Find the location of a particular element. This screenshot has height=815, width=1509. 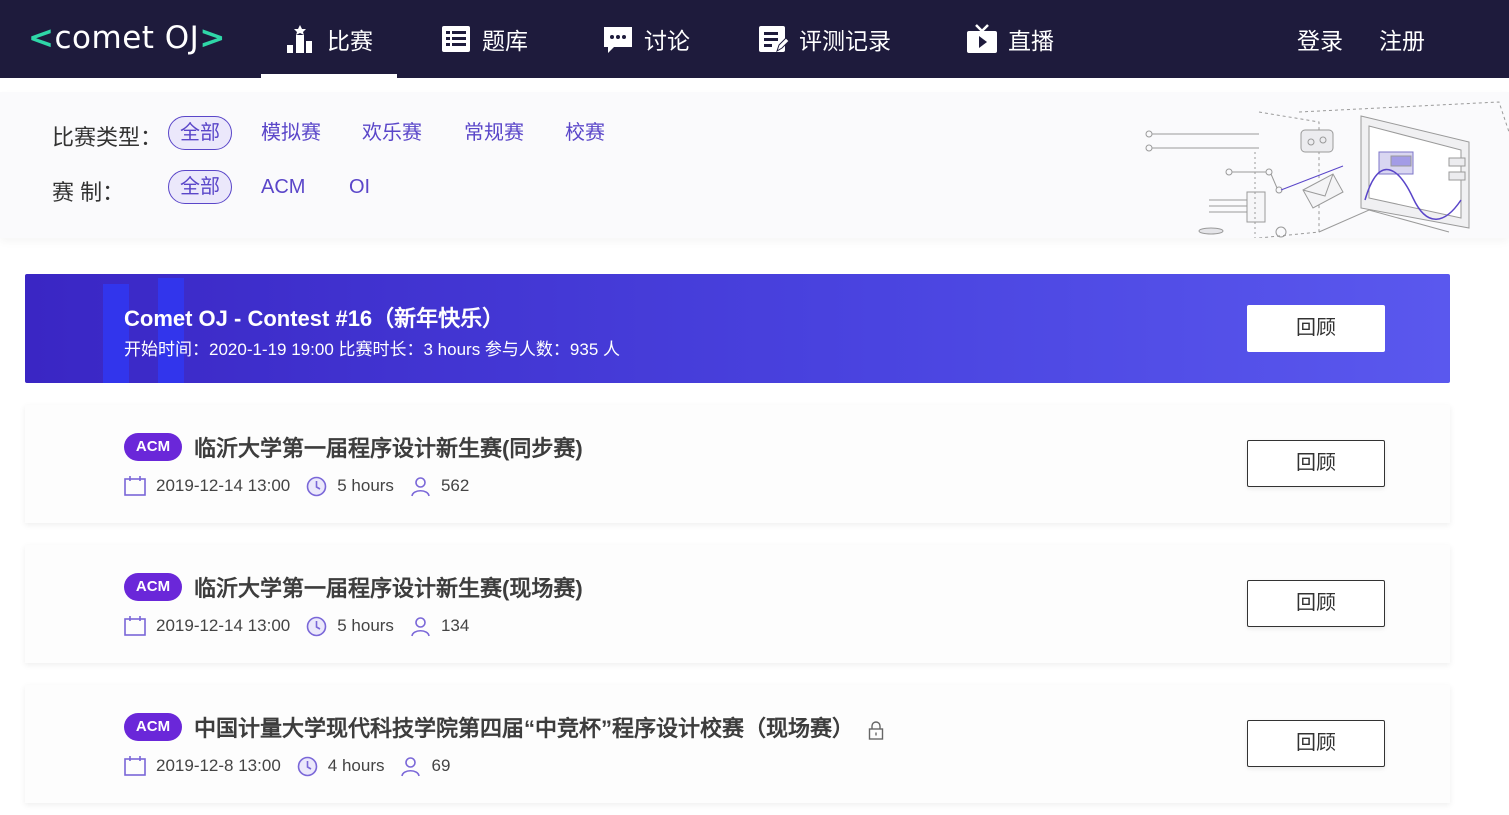

format-filter-all: 全部 is located at coordinates (200, 187).